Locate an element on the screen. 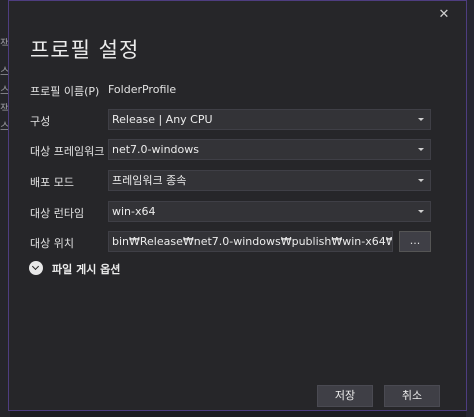 This screenshot has height=417, width=474. target-runtime-value: win-x64 is located at coordinates (134, 211).